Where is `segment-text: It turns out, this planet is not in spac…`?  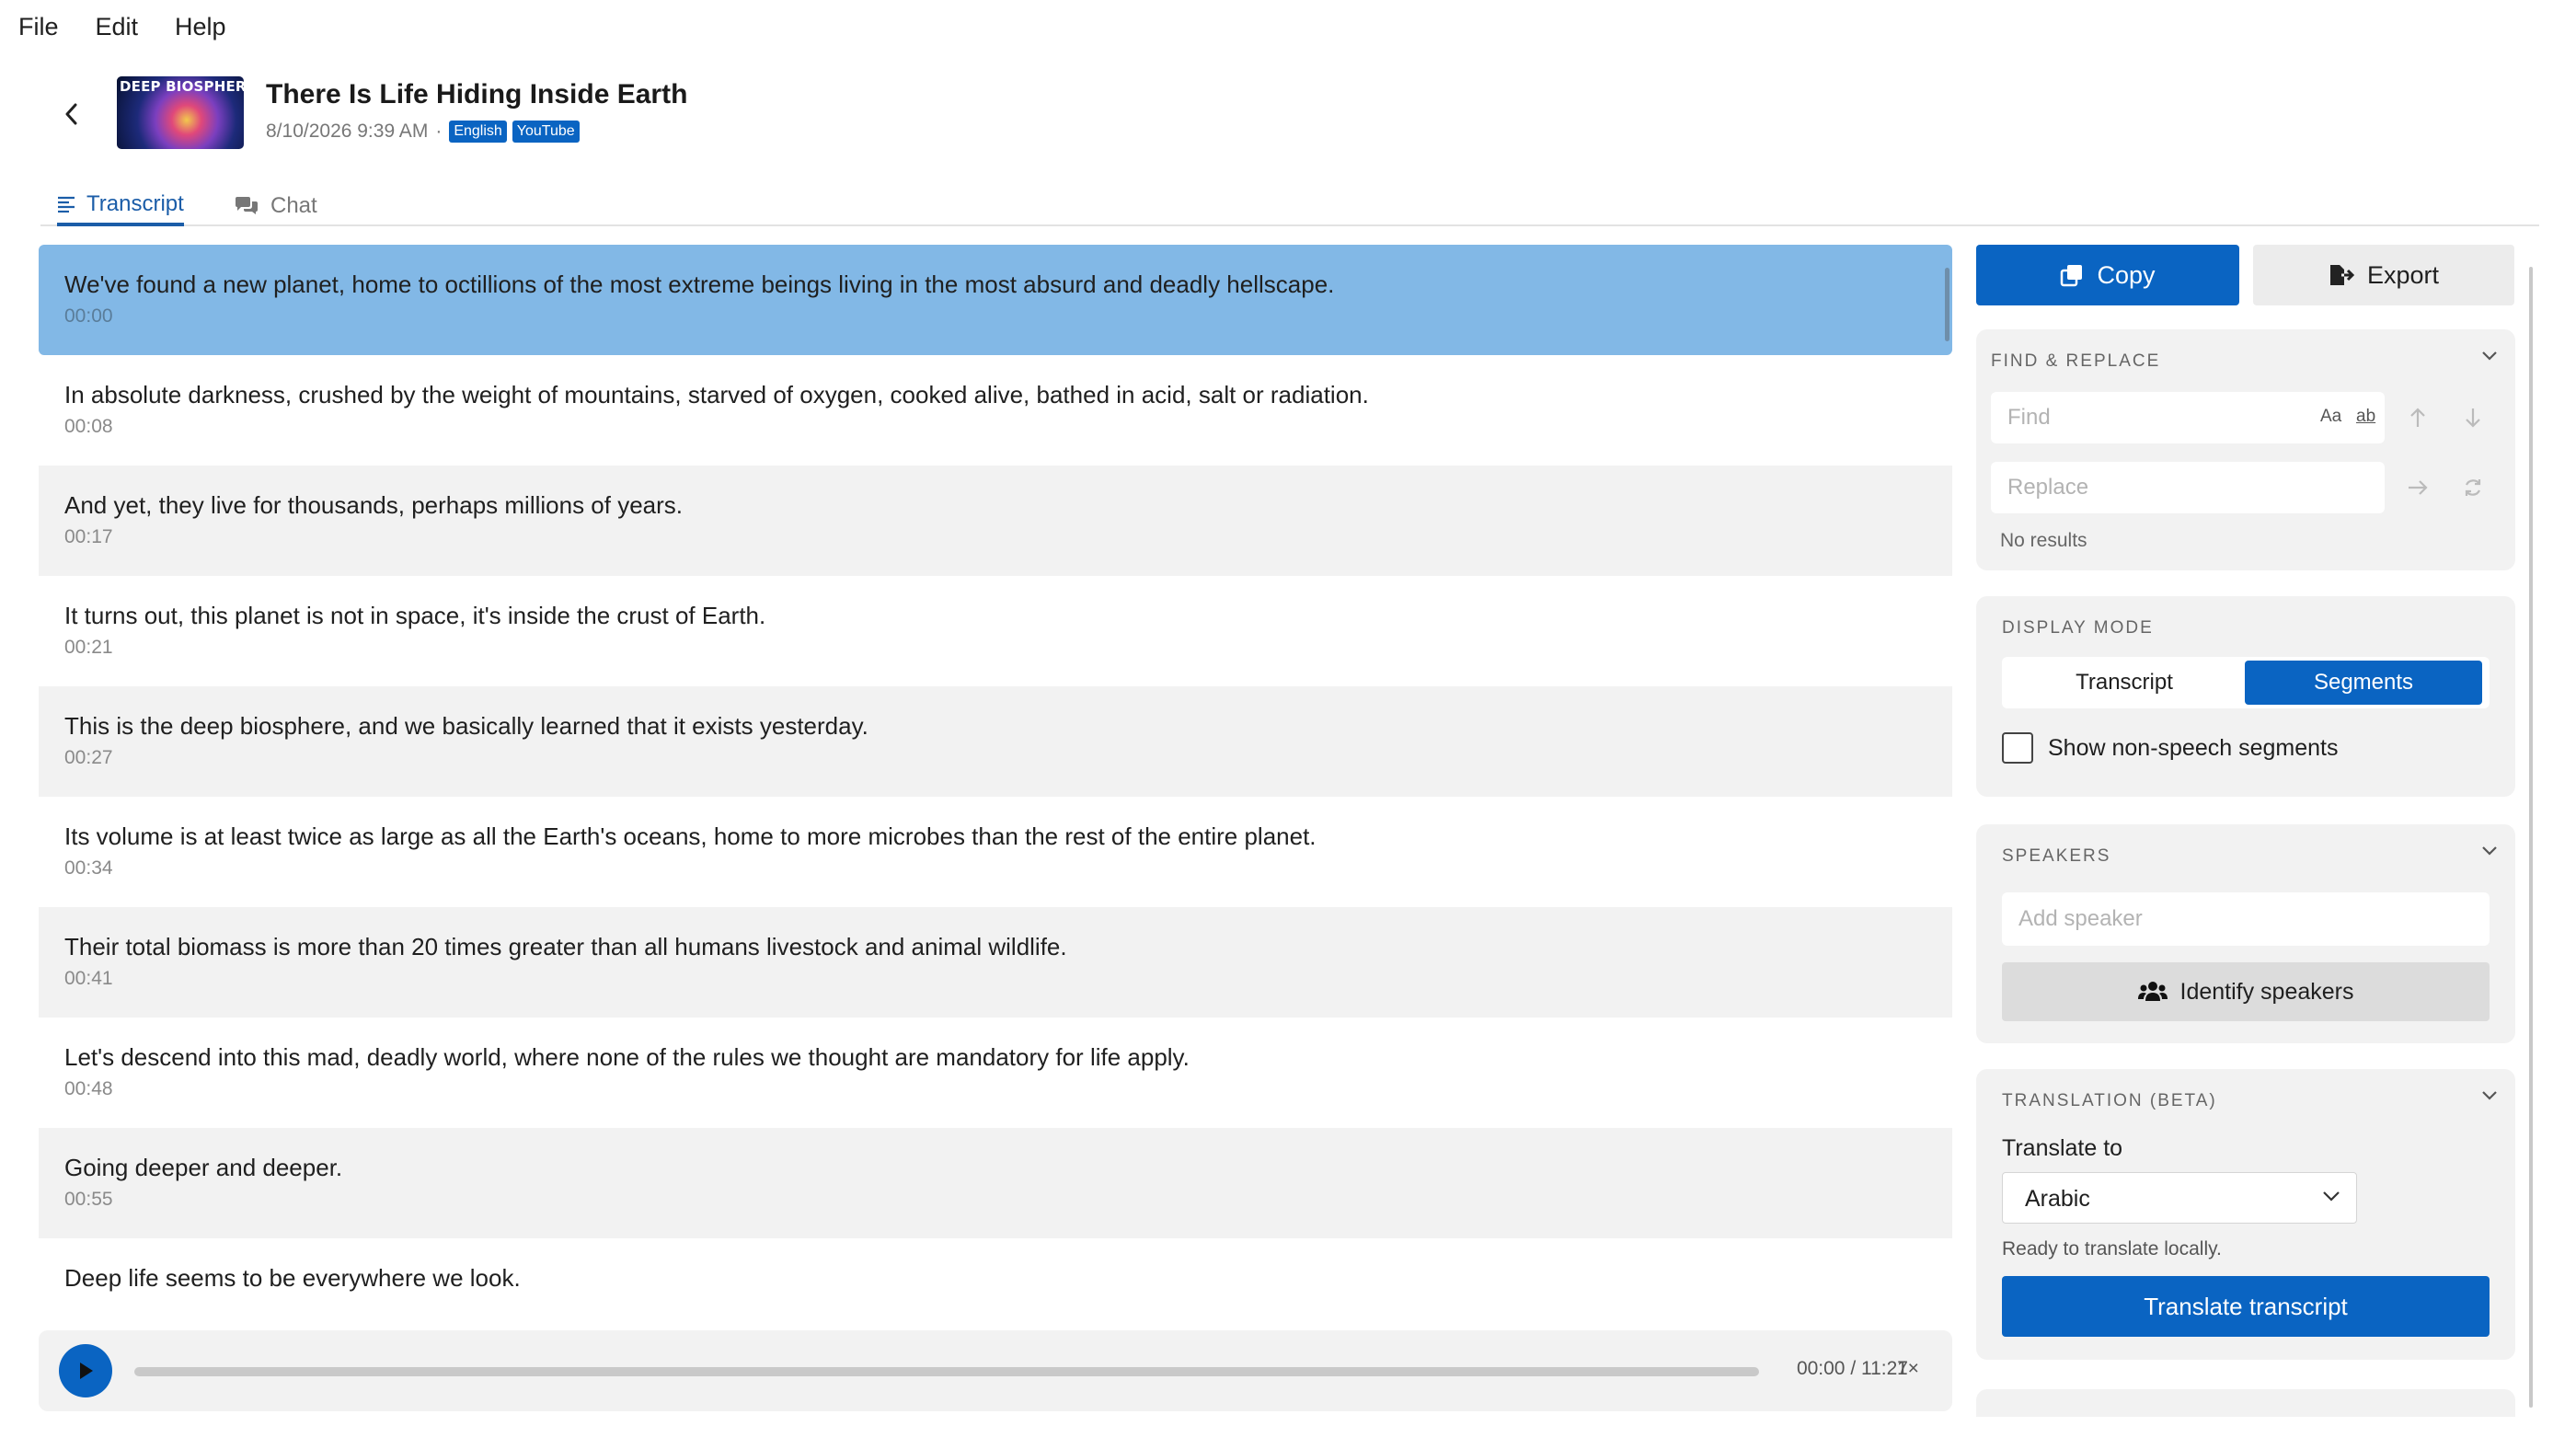
segment-text: It turns out, this planet is not in spac… is located at coordinates (415, 615).